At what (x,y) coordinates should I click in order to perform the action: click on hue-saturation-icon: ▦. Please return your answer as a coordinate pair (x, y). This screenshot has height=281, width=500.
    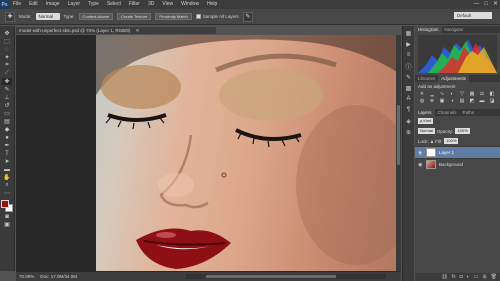
    Looking at the image, I should click on (472, 94).